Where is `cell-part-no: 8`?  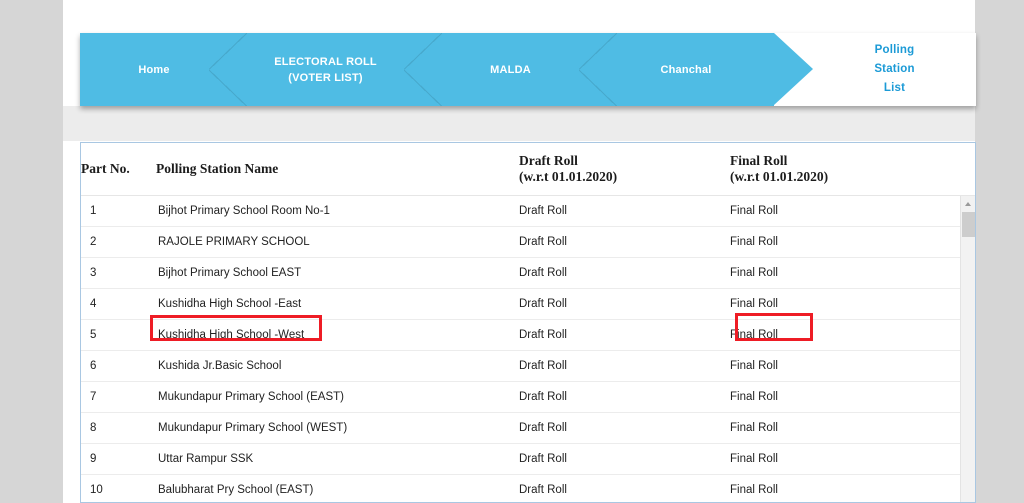 cell-part-no: 8 is located at coordinates (118, 428).